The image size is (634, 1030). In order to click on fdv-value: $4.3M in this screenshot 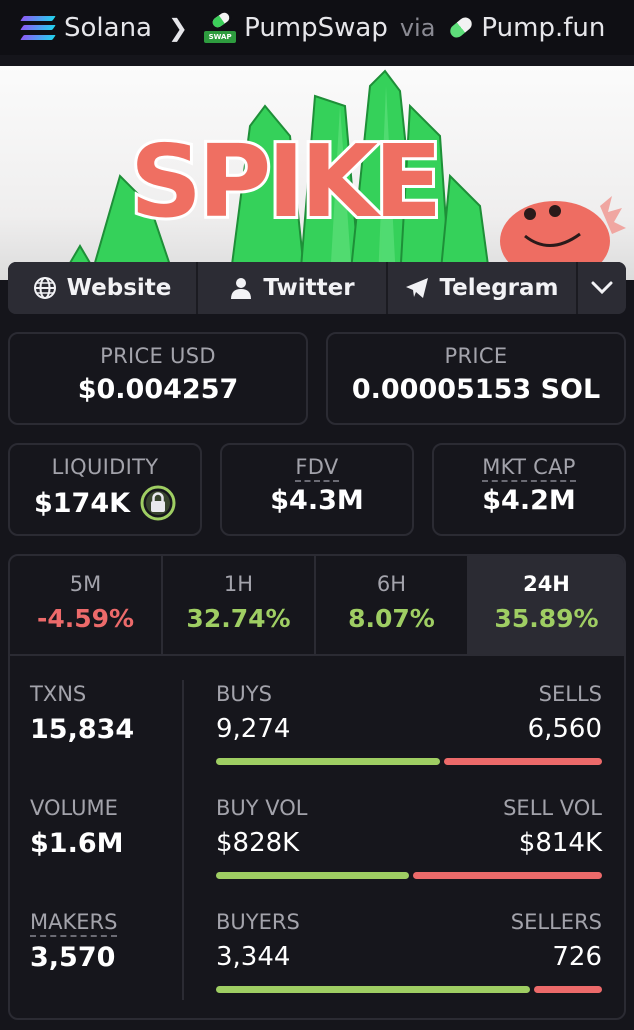, I will do `click(317, 500)`.